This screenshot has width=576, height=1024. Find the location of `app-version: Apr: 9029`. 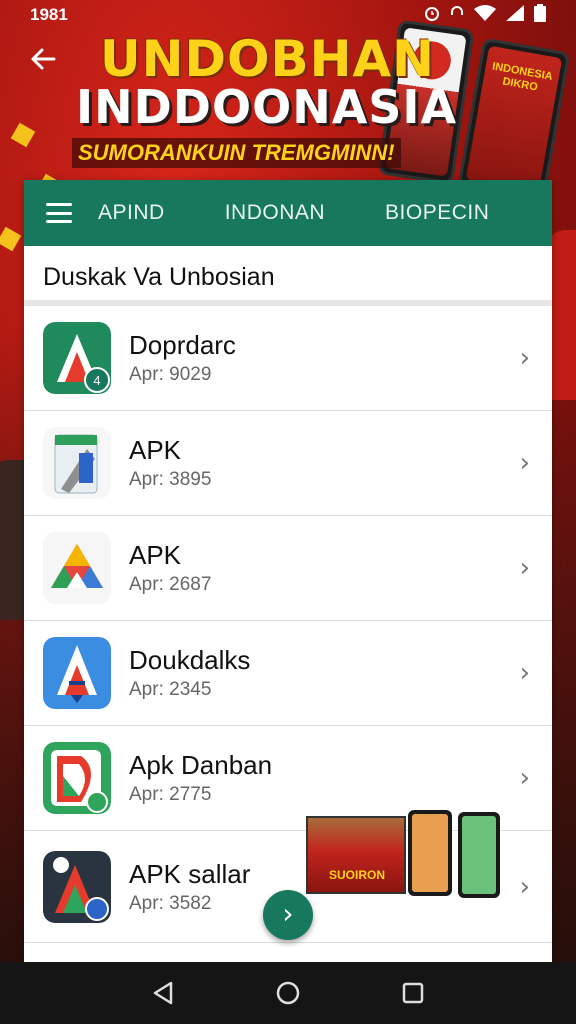

app-version: Apr: 9029 is located at coordinates (170, 374).